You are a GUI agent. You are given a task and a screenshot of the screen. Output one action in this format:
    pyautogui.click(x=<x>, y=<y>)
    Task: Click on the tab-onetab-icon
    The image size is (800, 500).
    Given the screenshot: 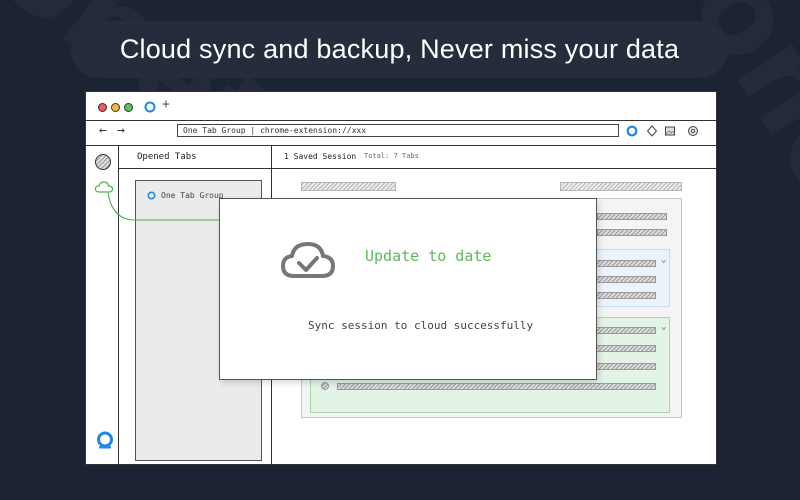 What is the action you would take?
    pyautogui.click(x=150, y=107)
    